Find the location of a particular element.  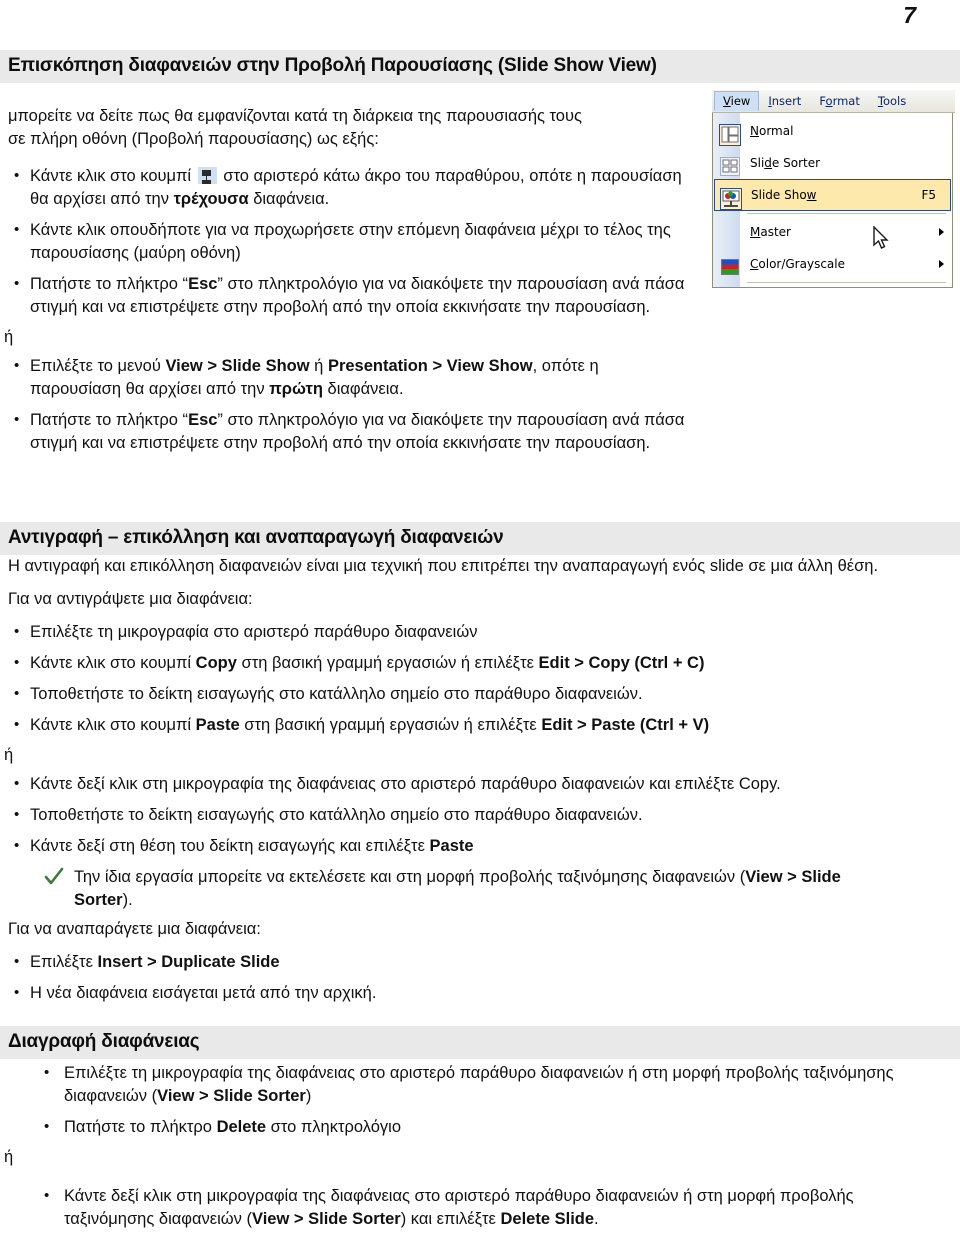

bullet-1-pre: Κάντε κλικ στο κουμπί is located at coordinates (113, 176).